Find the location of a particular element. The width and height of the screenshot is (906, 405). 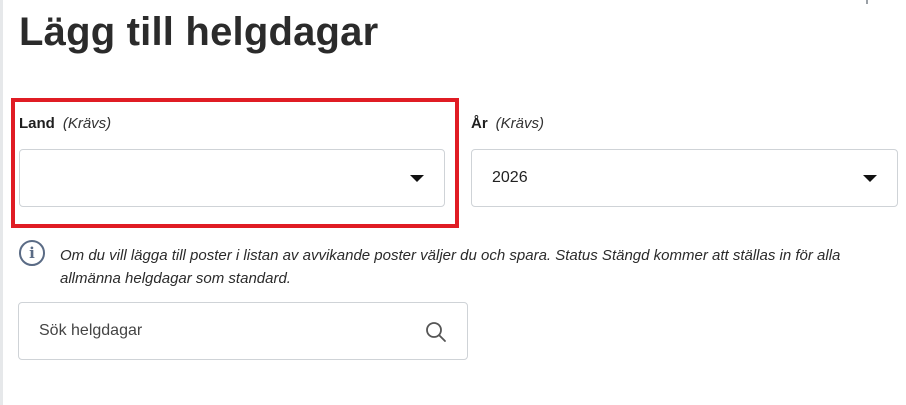

search-placeholder: Sök helgdagar is located at coordinates (91, 330).